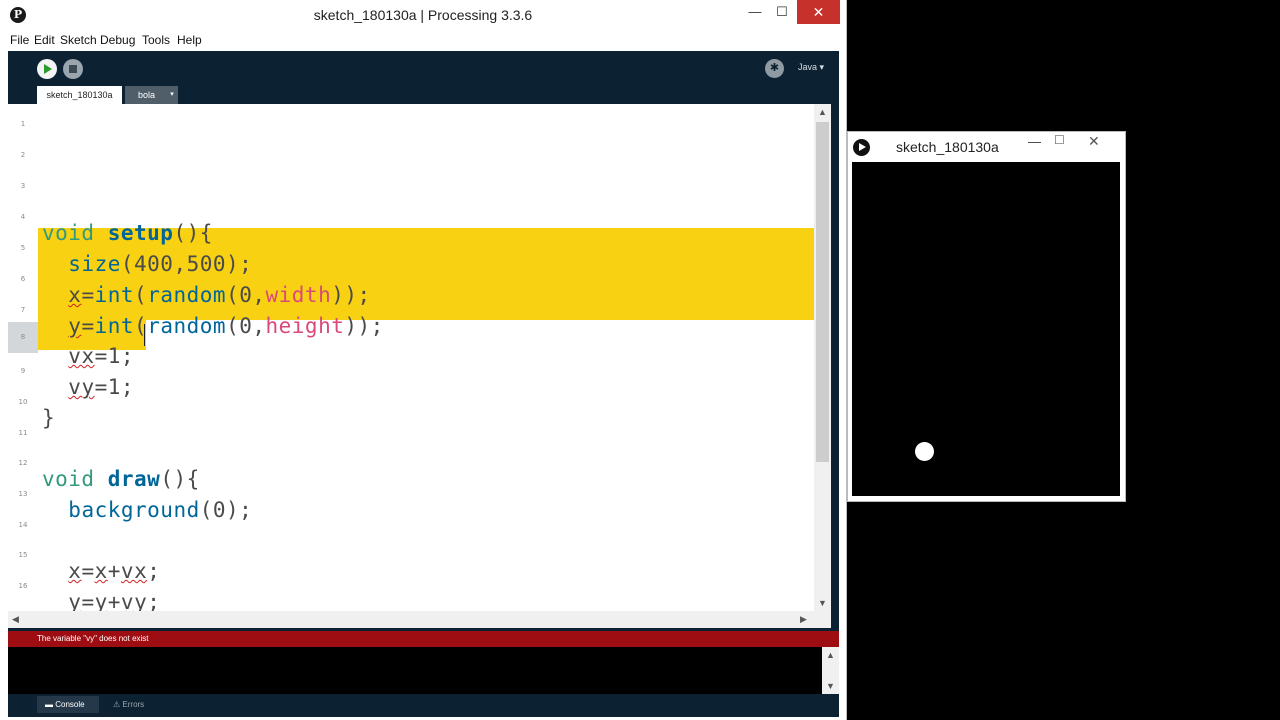  I want to click on code-line: y=y+vy;, so click(114, 600).